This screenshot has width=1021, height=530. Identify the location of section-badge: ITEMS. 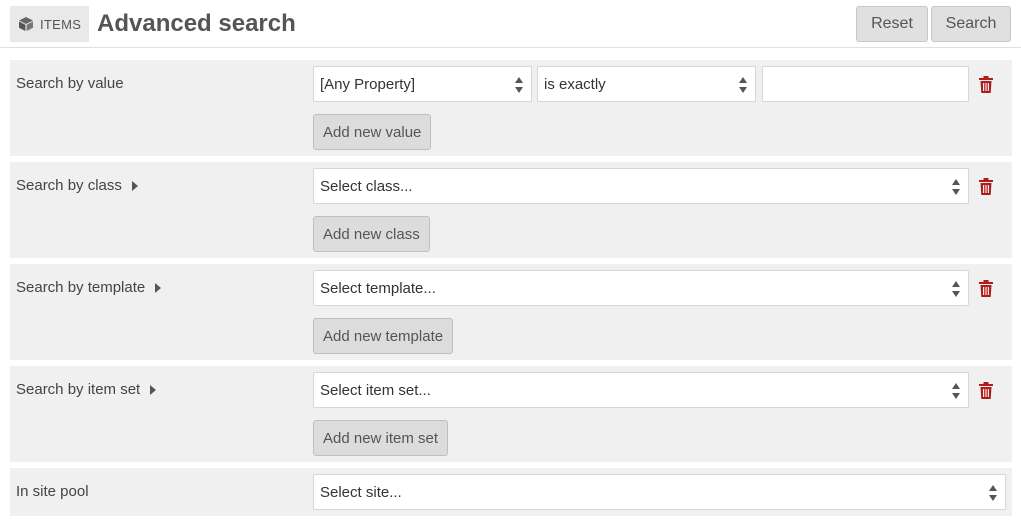
(50, 24).